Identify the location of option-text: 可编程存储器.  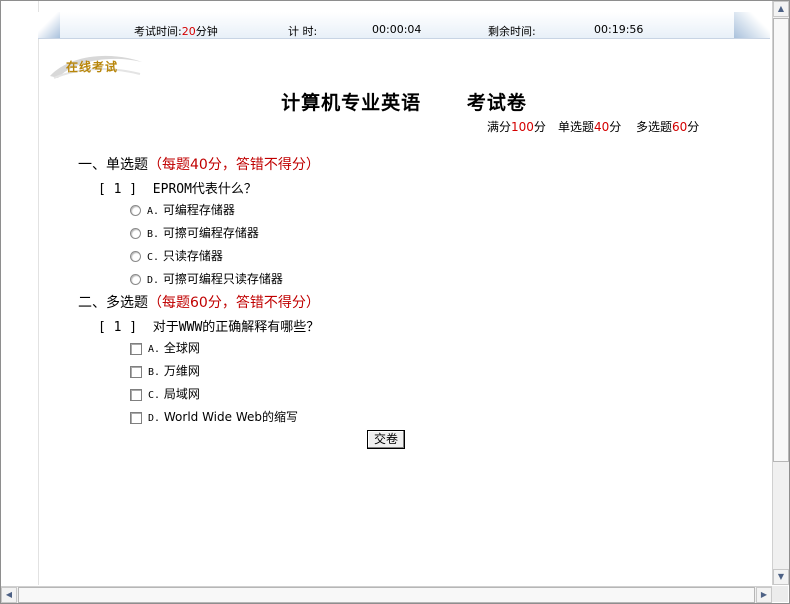
(198, 210).